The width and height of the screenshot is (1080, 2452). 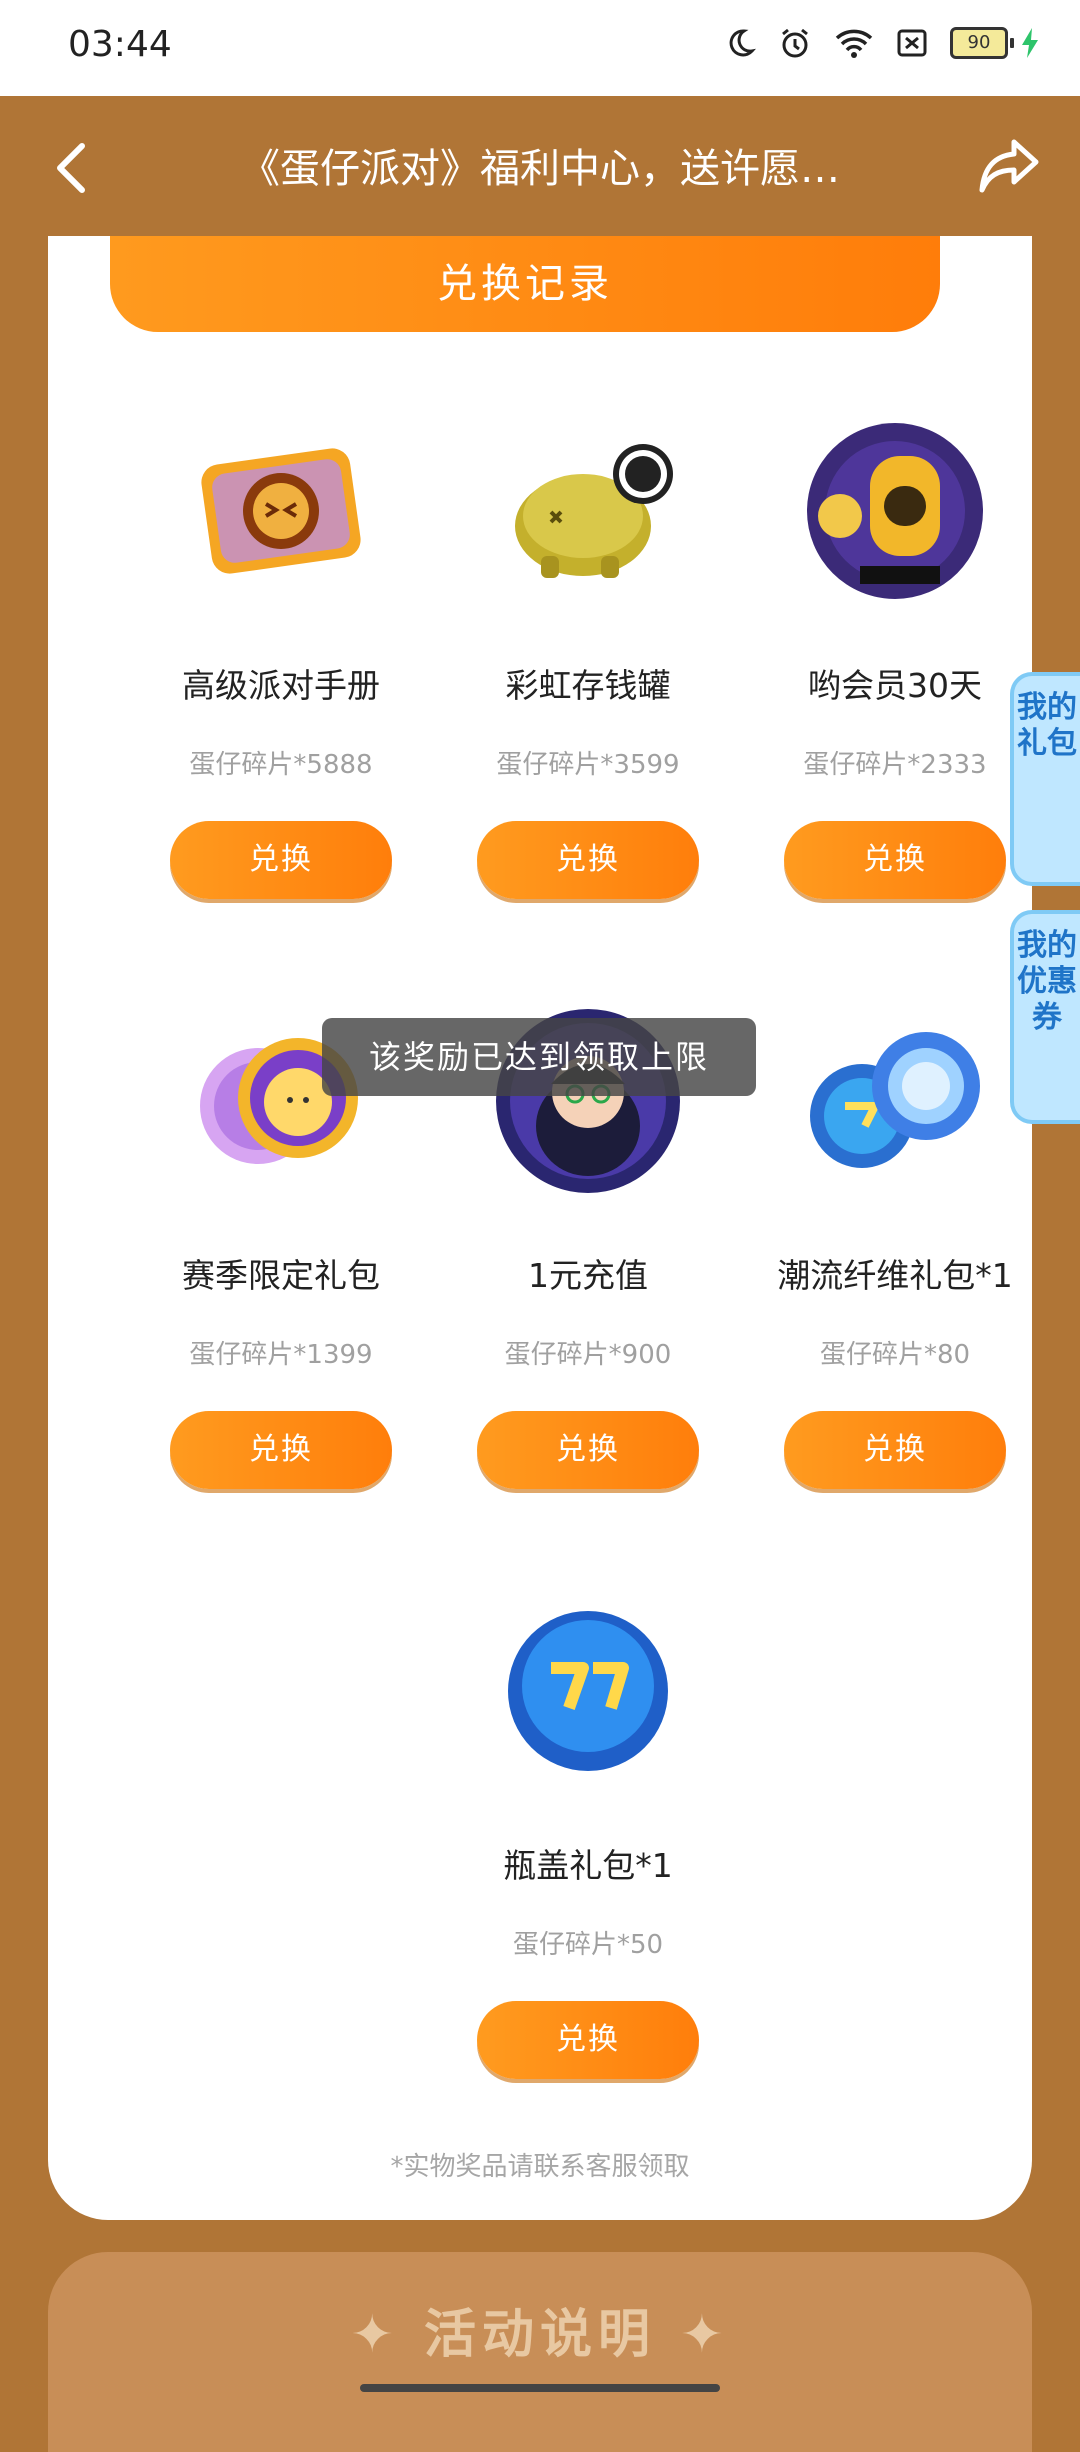 I want to click on item-price: 蛋仔碎片*2333, so click(x=895, y=765).